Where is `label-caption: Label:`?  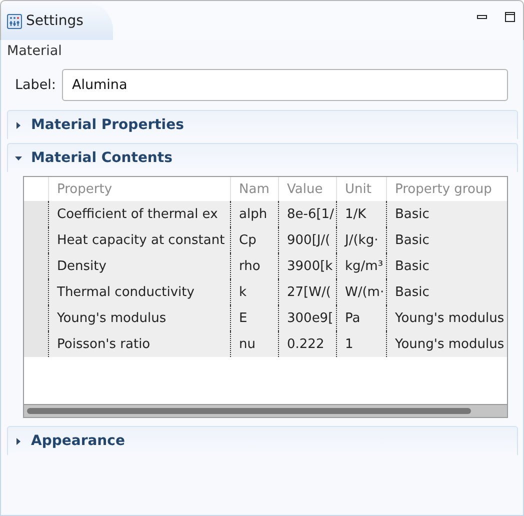
label-caption: Label: is located at coordinates (35, 85).